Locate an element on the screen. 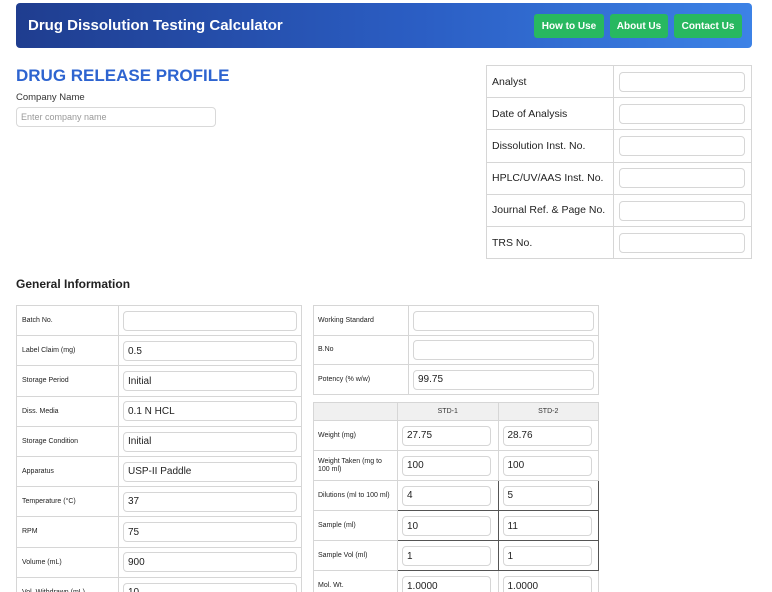  app-title: Drug Dissolution Testing Calculator is located at coordinates (155, 25).